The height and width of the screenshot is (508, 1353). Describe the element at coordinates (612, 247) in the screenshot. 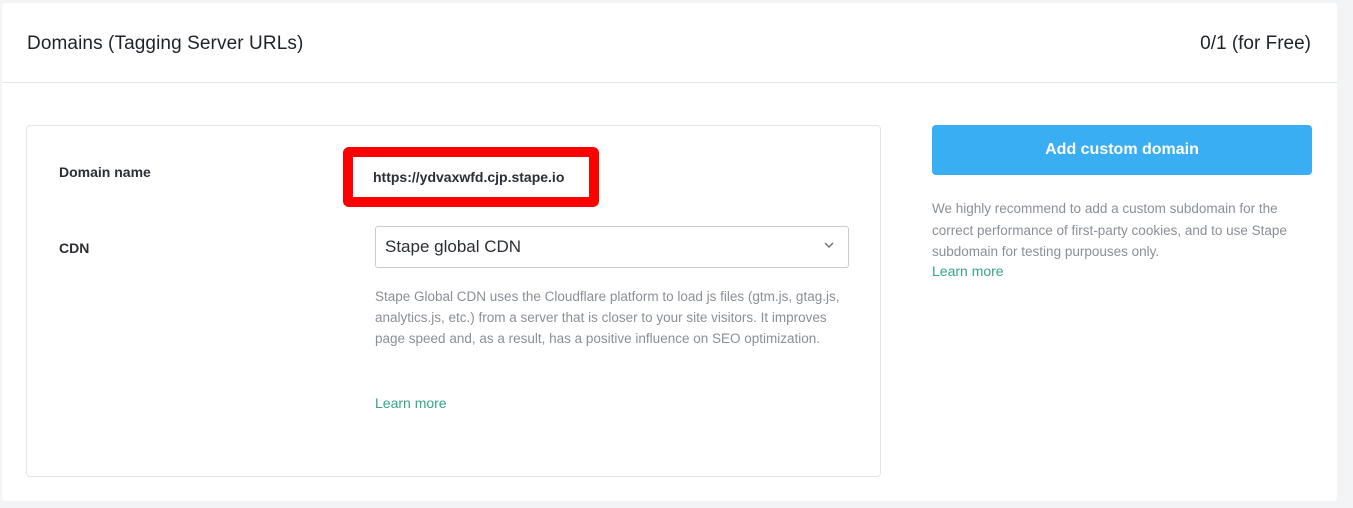

I see `cdn-select: Stape global CDN` at that location.